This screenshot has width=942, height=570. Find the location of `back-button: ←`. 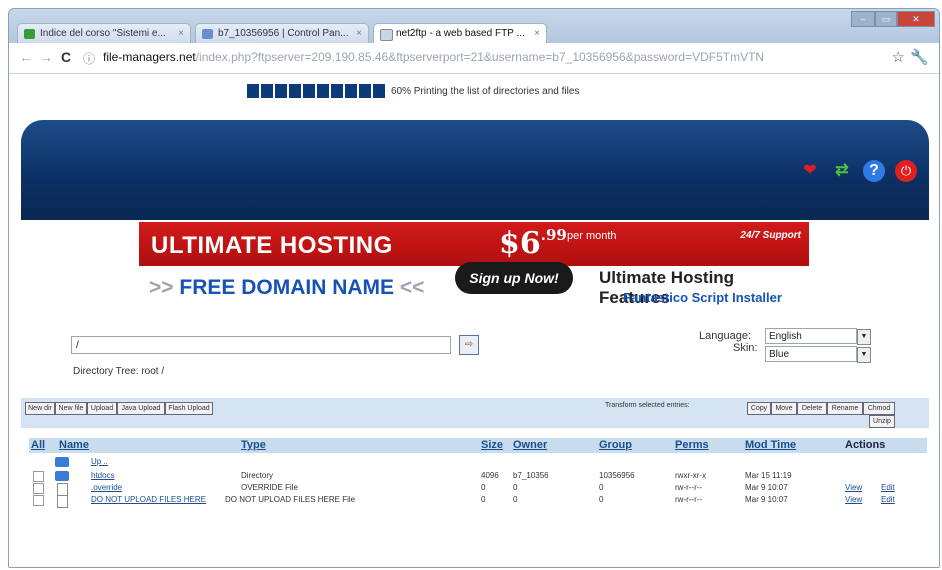

back-button: ← is located at coordinates (26, 57).